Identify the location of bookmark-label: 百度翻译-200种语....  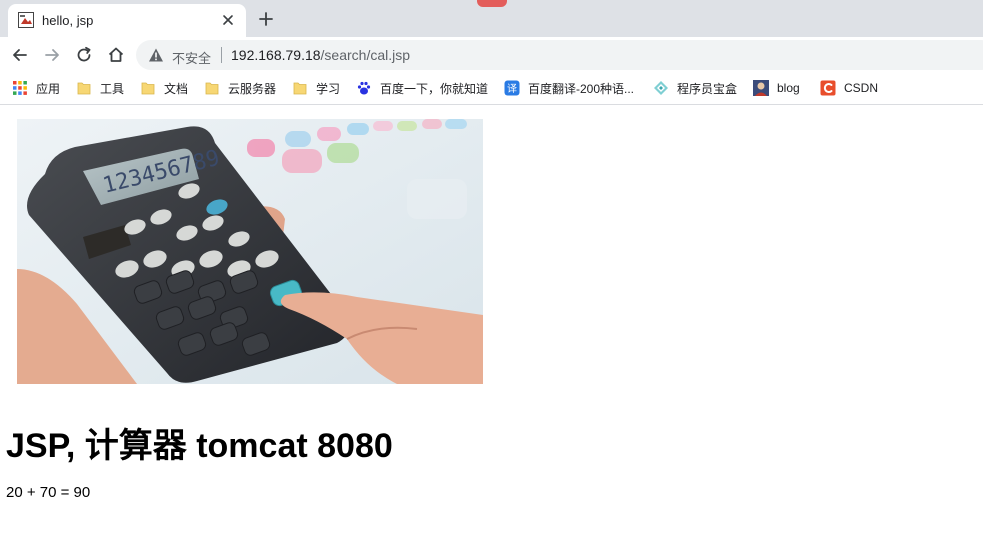
(581, 88).